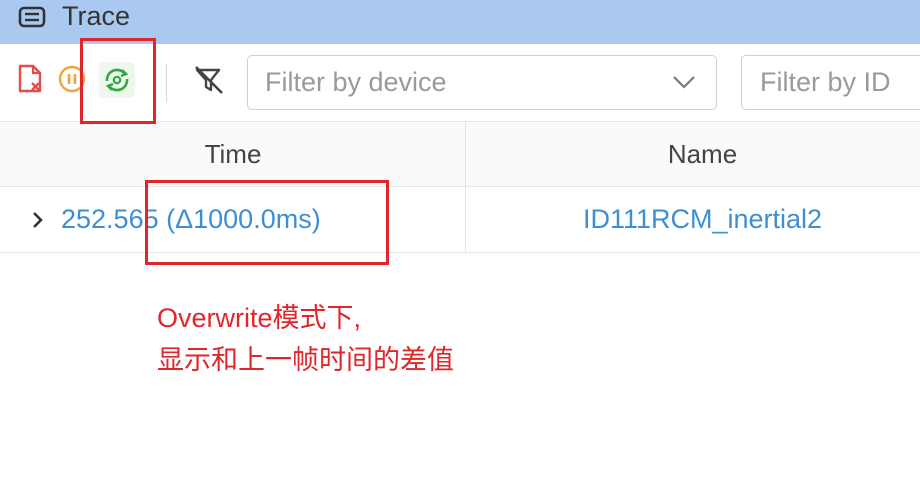 The image size is (920, 491). Describe the element at coordinates (356, 82) in the screenshot. I see `device-filter-placeholder: Filter by device` at that location.